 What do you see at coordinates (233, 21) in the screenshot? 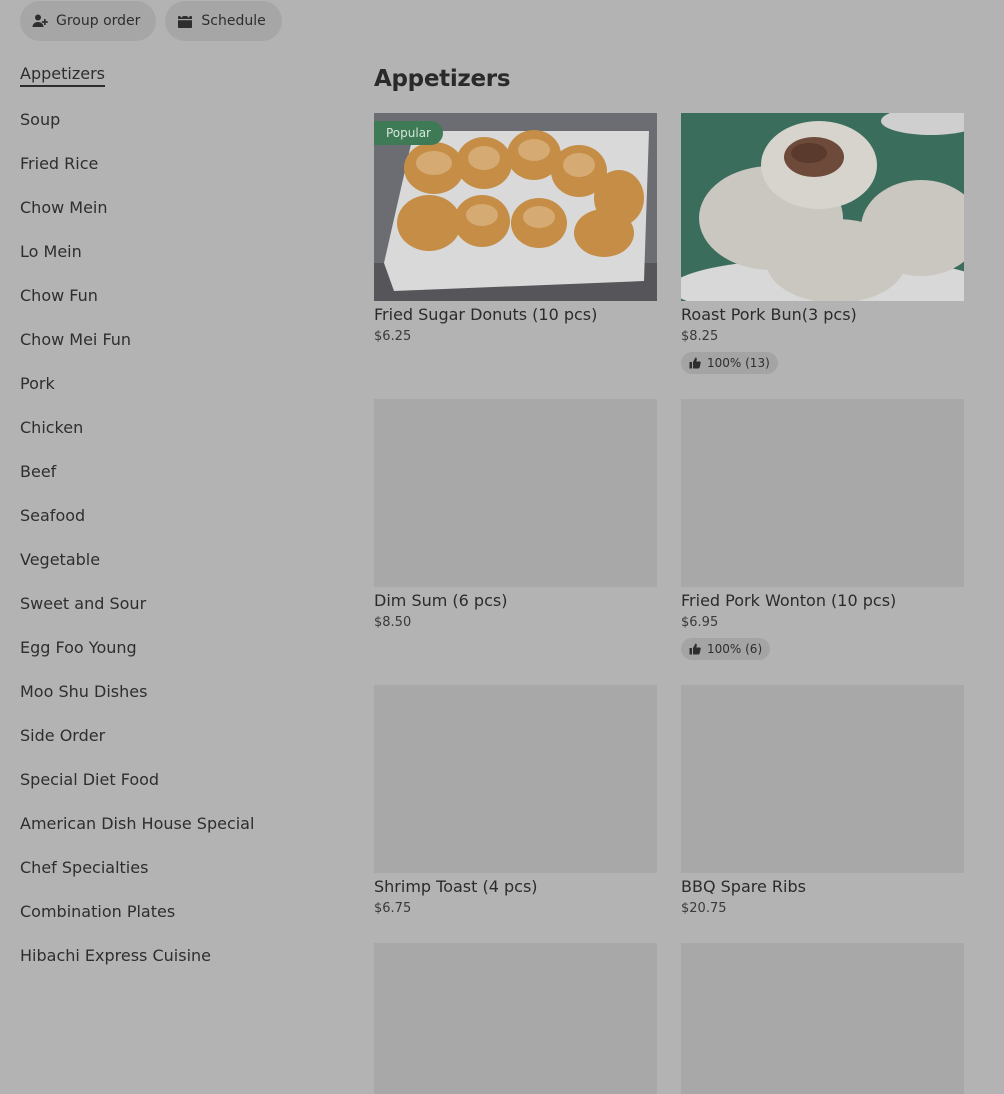
I see `schedule-label: Schedule` at bounding box center [233, 21].